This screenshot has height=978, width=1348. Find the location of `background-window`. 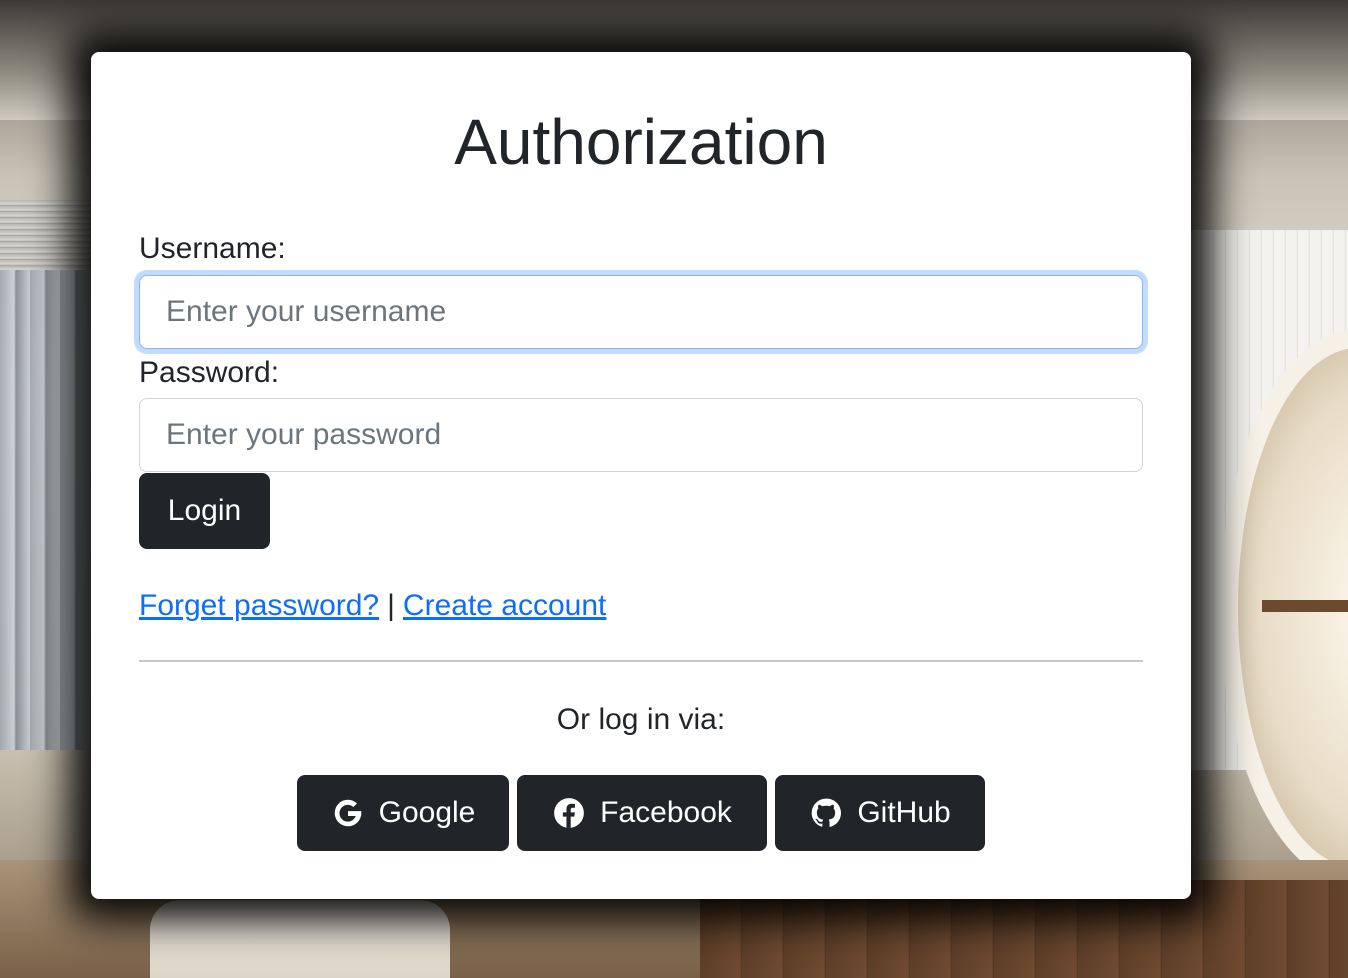

background-window is located at coordinates (45, 510).